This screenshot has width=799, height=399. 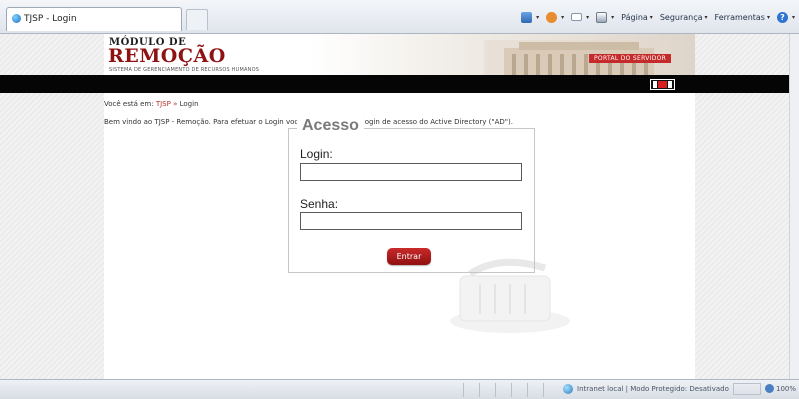 I want to click on entrar-button: Entrar, so click(x=409, y=256).